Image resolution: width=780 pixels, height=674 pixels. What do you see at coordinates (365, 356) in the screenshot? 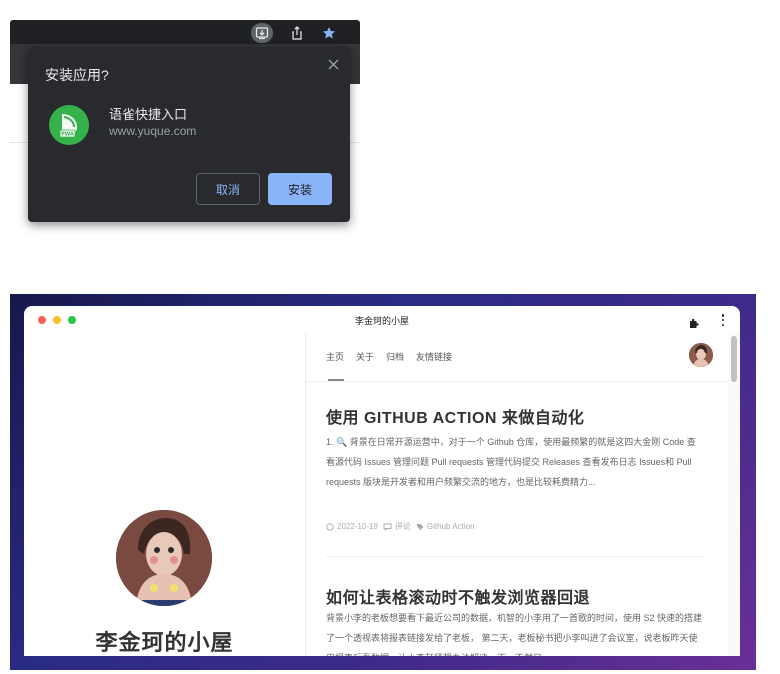
I see `nav-item-about: 关于` at bounding box center [365, 356].